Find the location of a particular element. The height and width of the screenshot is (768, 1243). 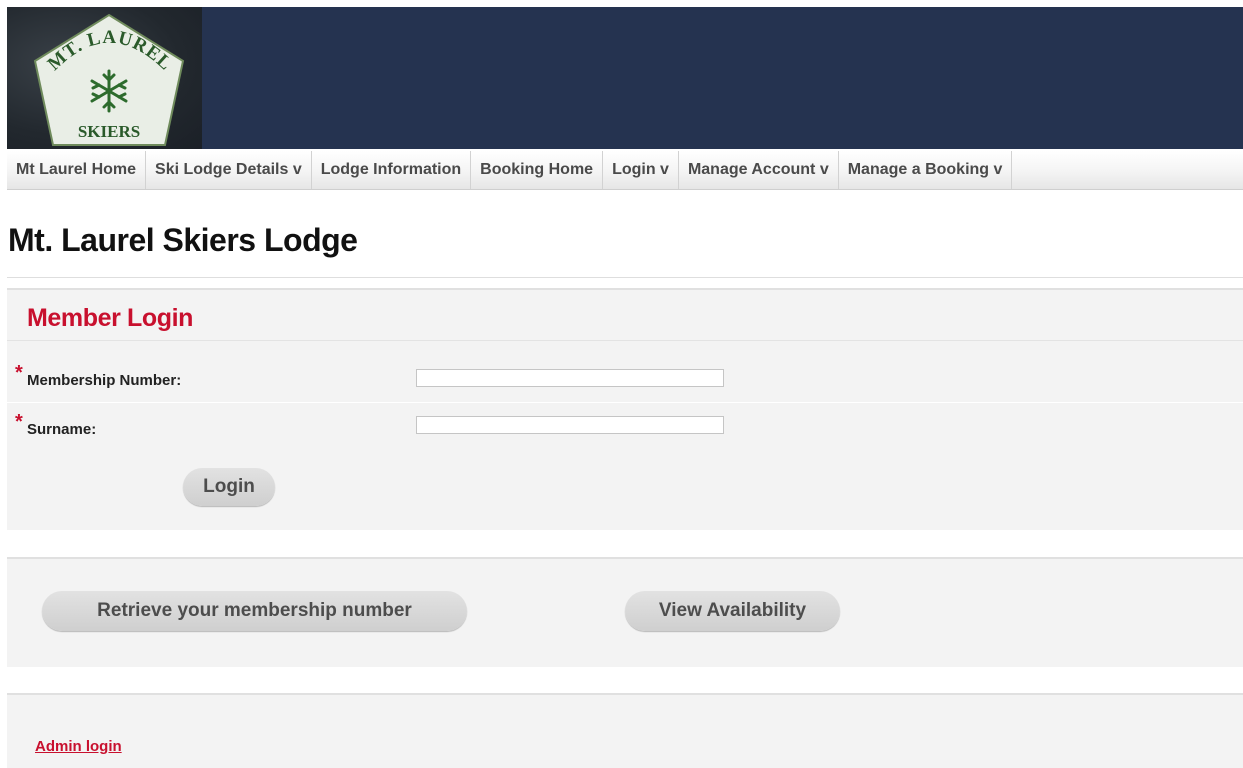

retrieve-membership-number-button: Retrieve your membership number is located at coordinates (254, 611).